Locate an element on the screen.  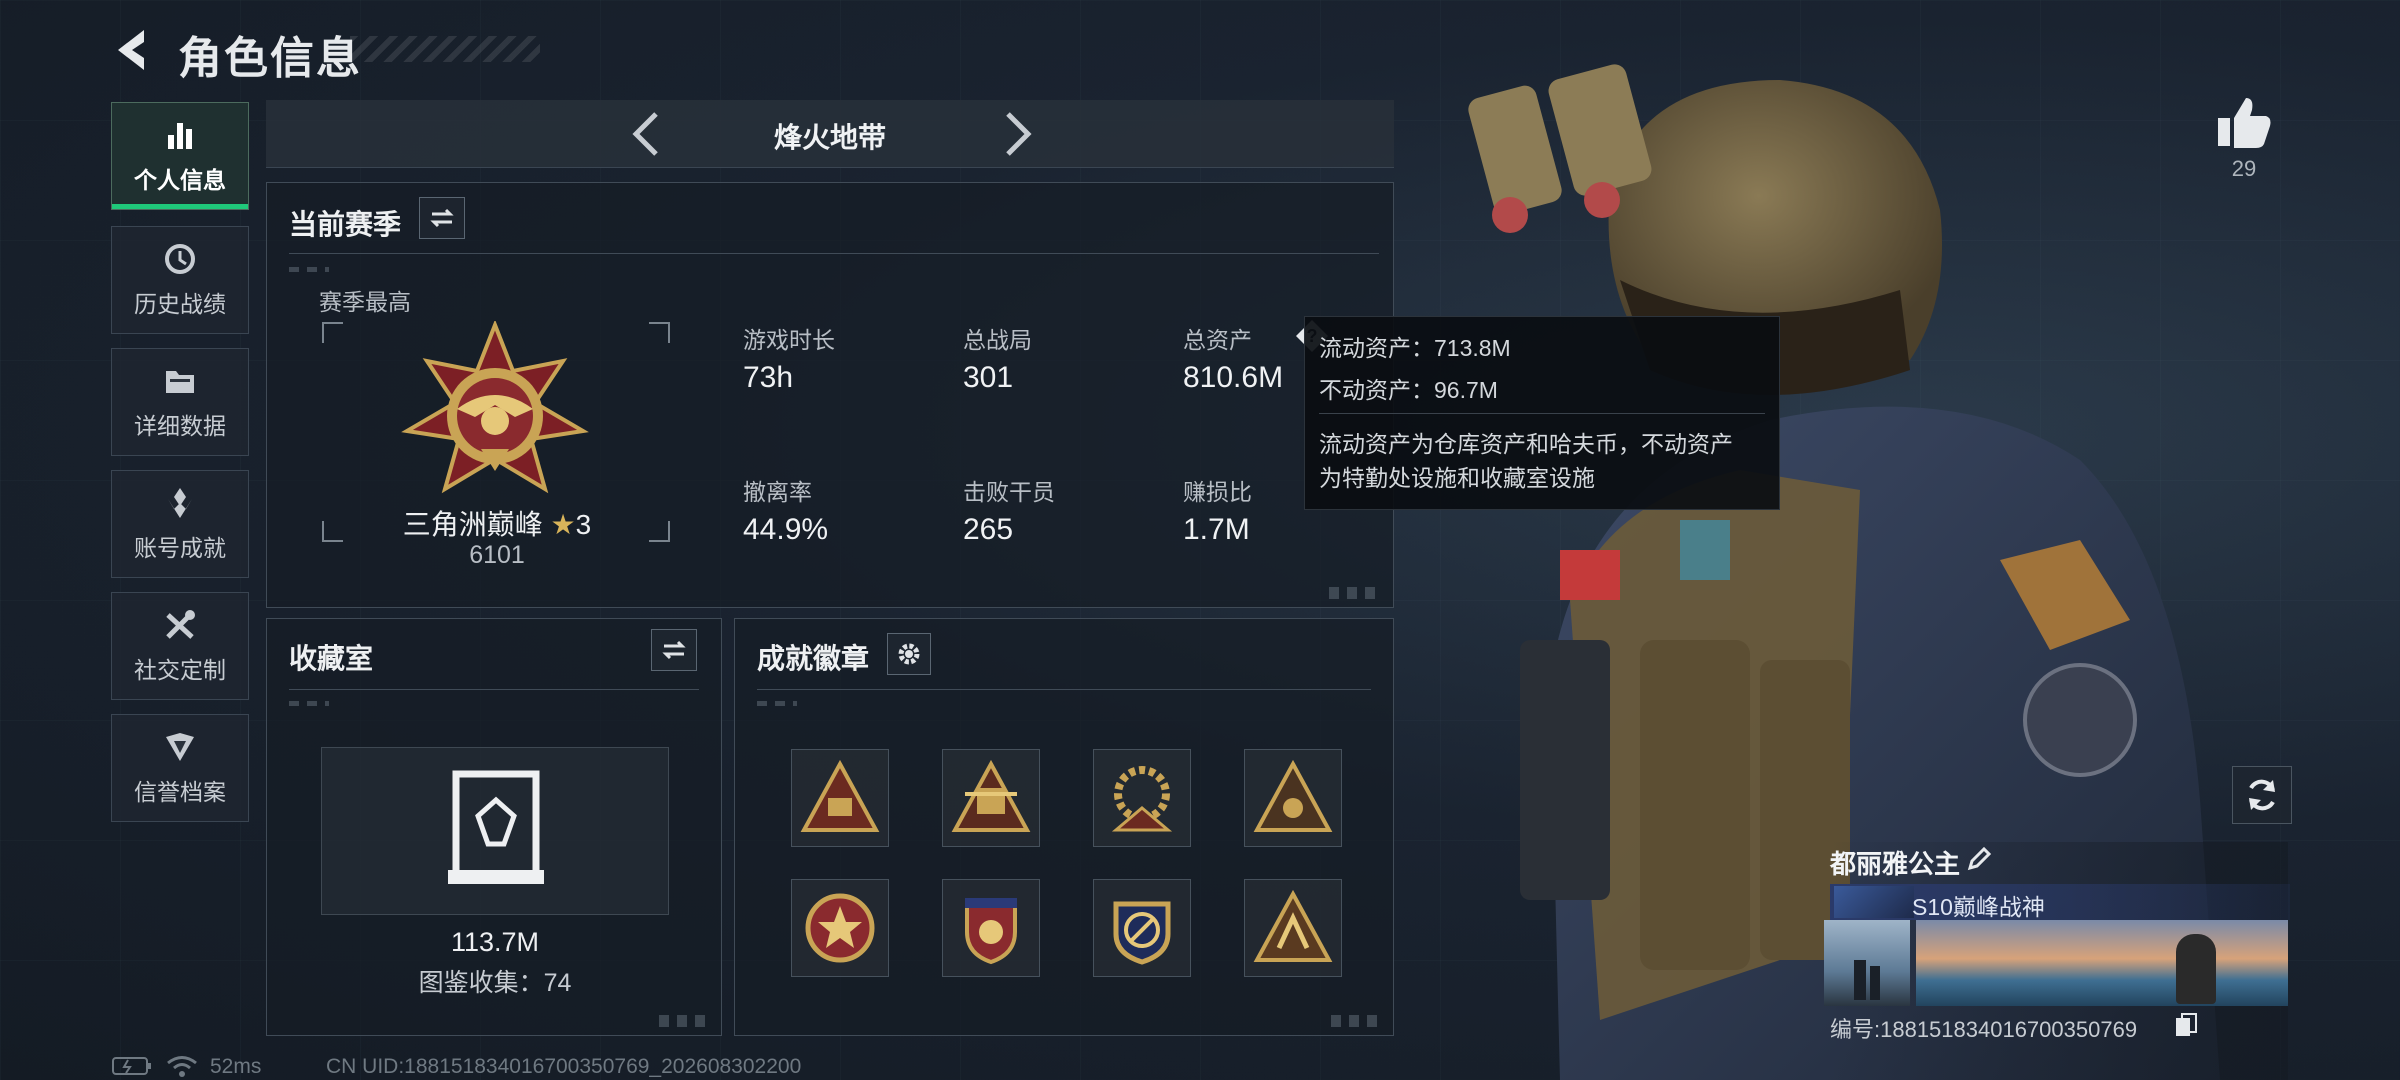
nav-label: 信誉档案 is located at coordinates (180, 792).